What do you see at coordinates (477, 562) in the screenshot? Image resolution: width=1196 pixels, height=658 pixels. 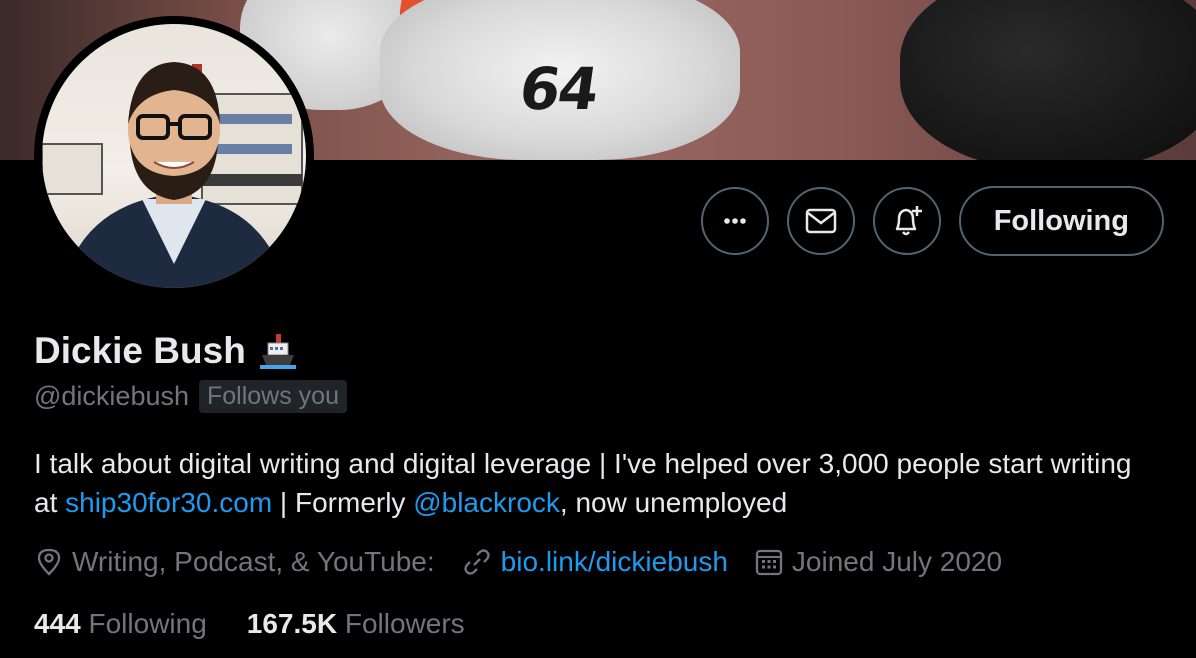 I see `link-icon` at bounding box center [477, 562].